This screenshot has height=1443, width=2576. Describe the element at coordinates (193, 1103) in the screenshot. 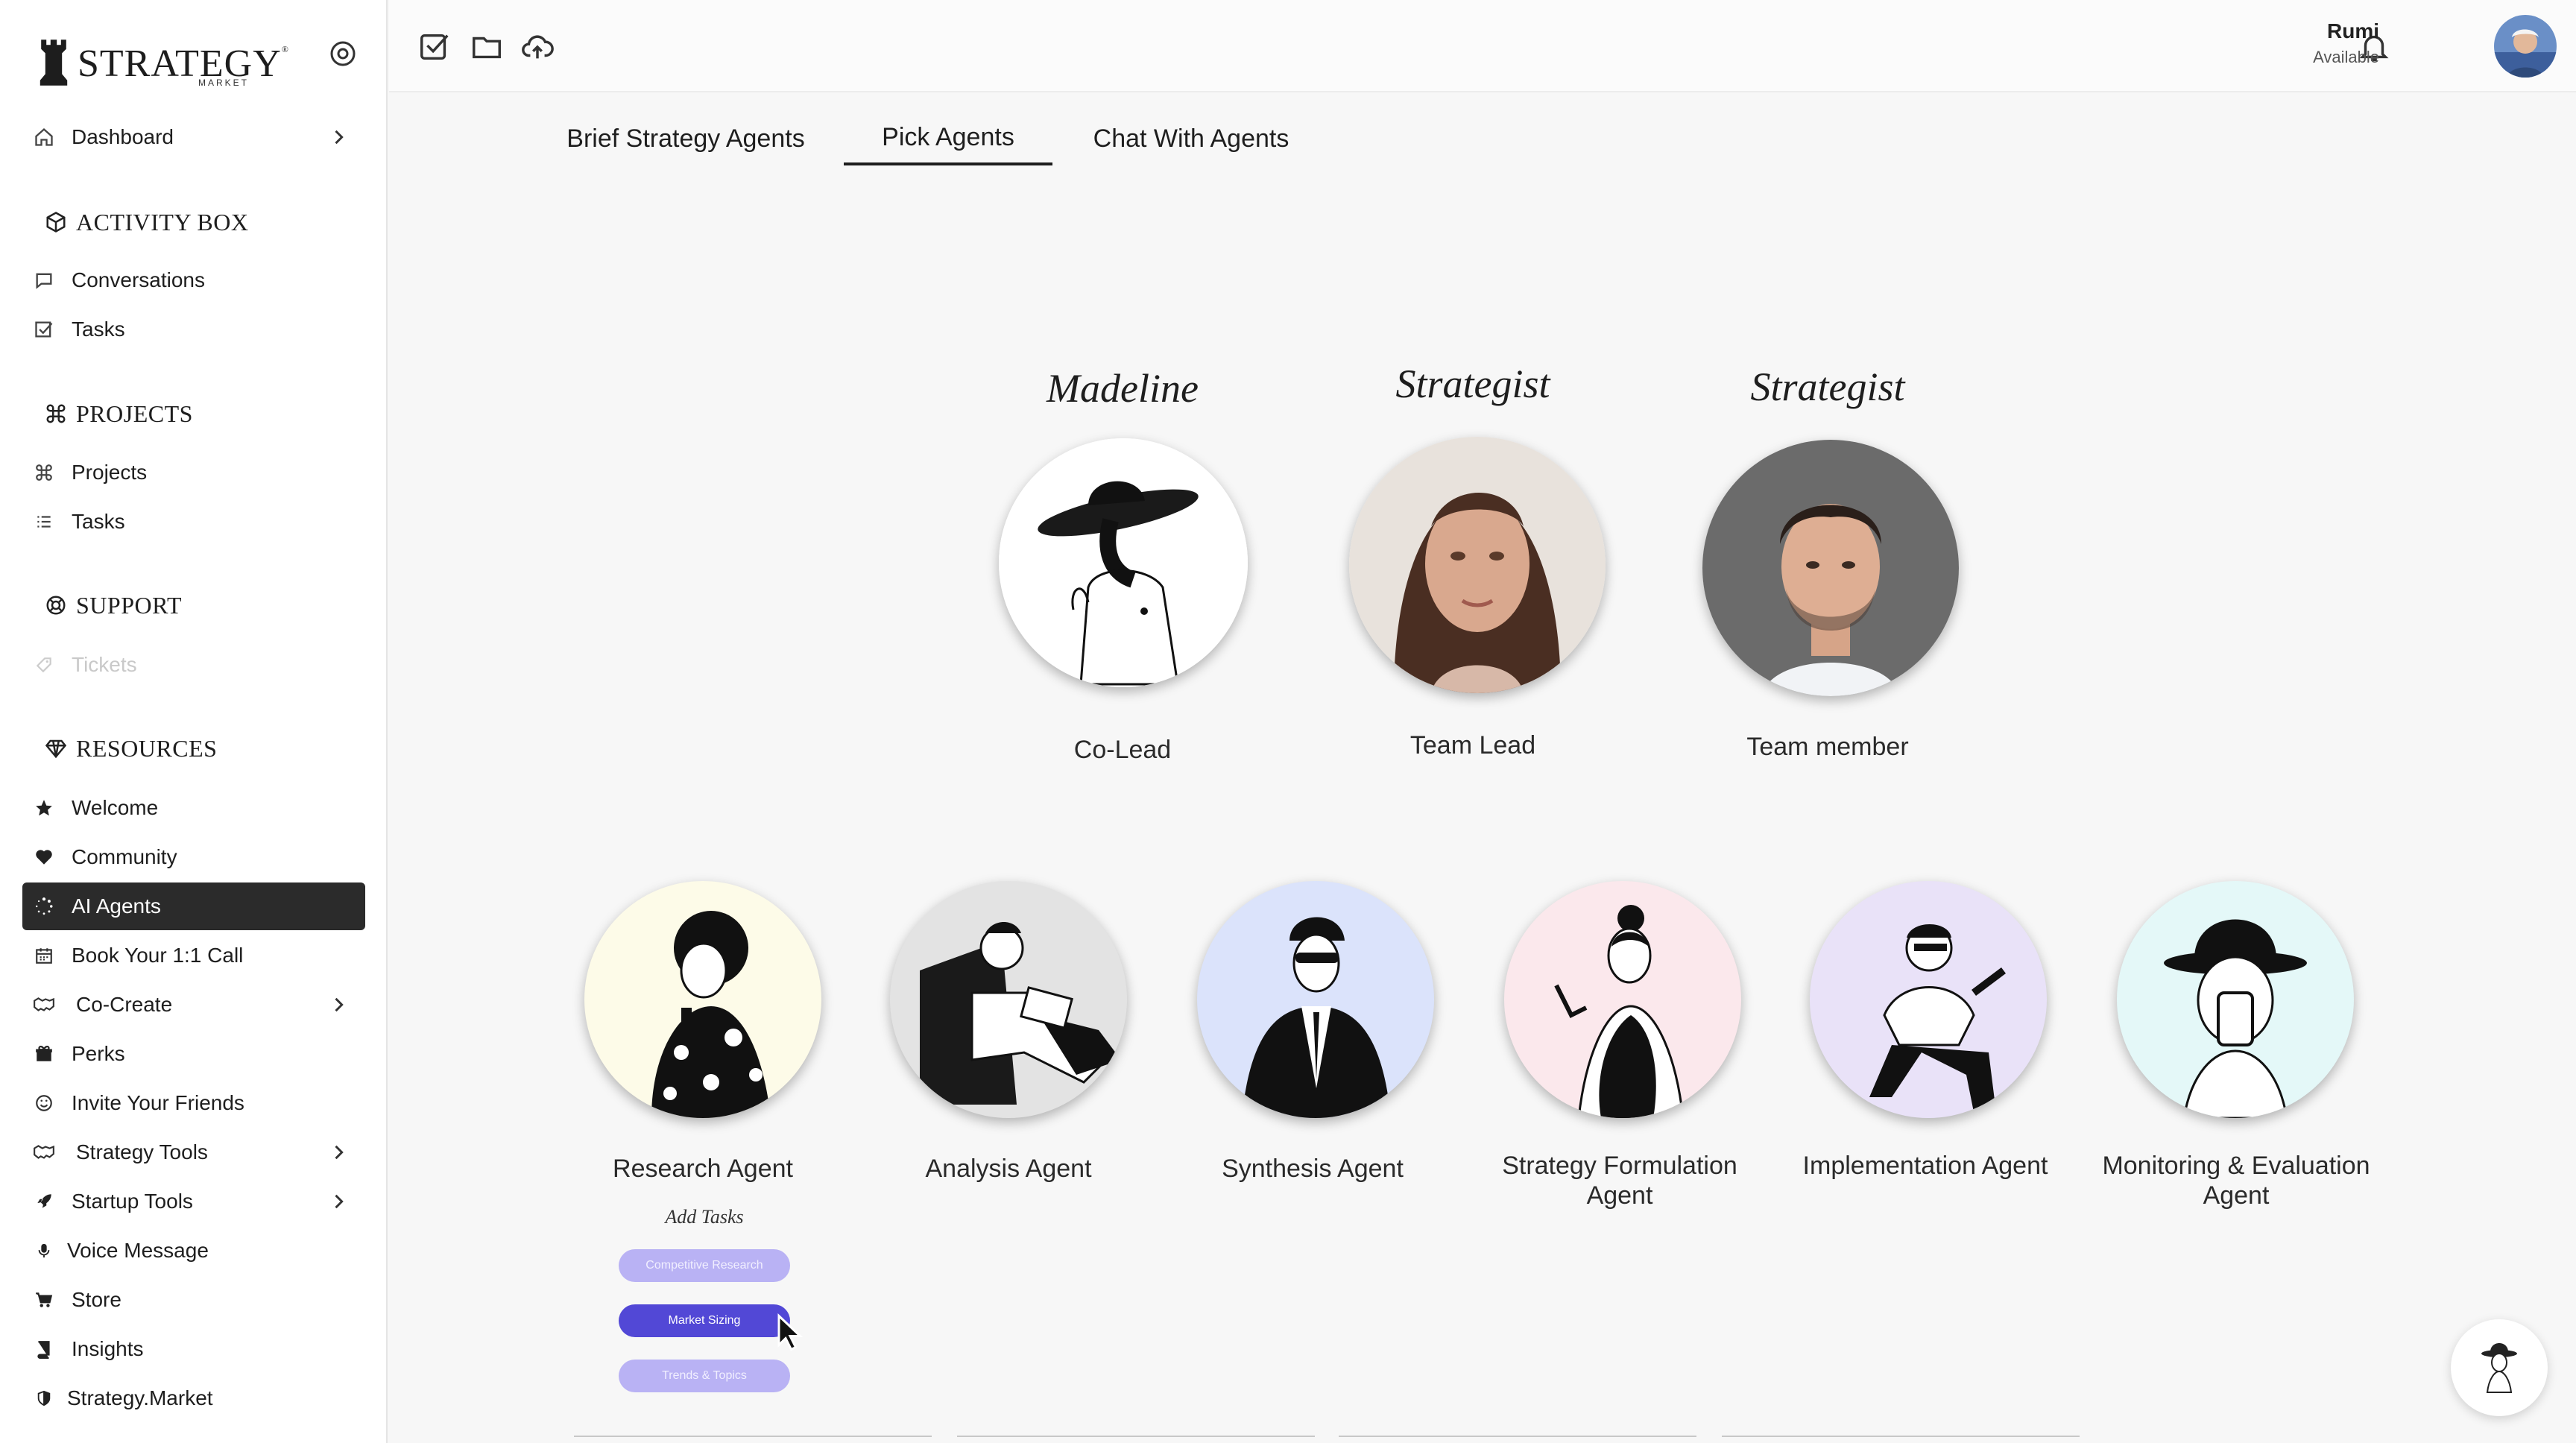

I see `sidebar-item-invite-friends: Invite Your Friends` at that location.